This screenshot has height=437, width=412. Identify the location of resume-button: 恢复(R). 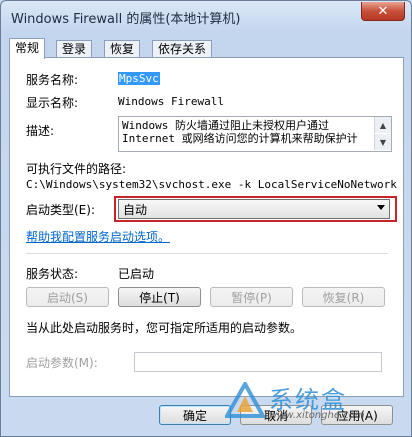
(343, 297).